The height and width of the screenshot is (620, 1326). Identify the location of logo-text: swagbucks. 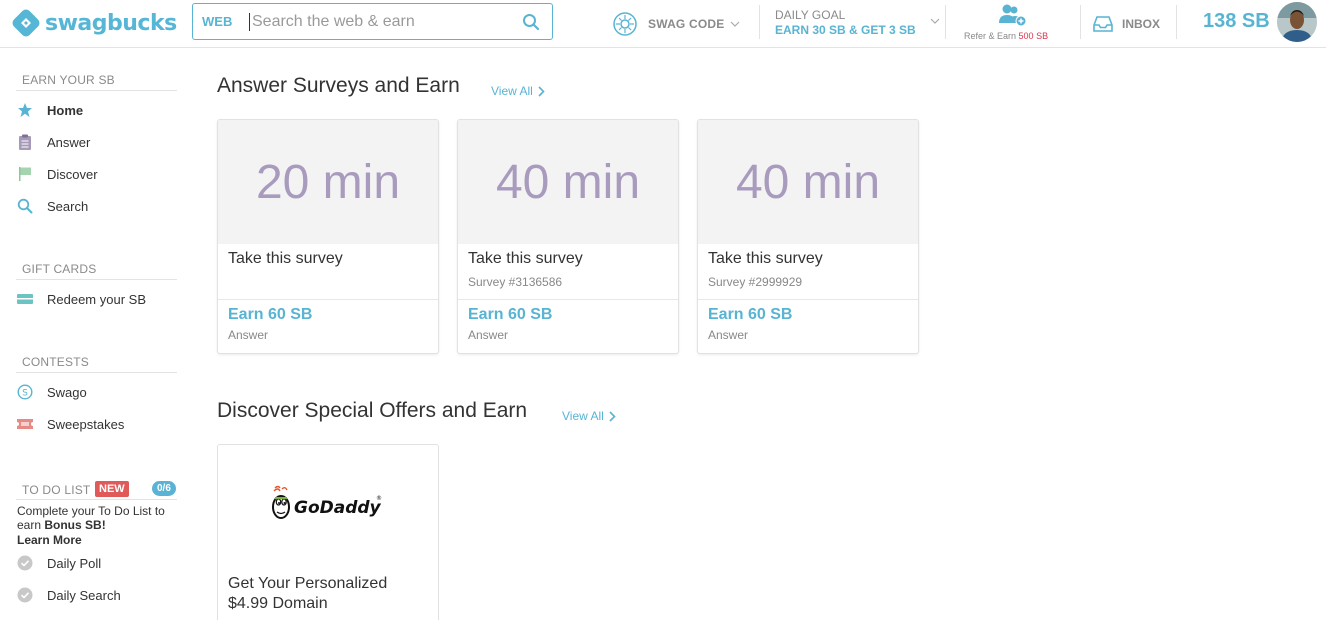
(111, 23).